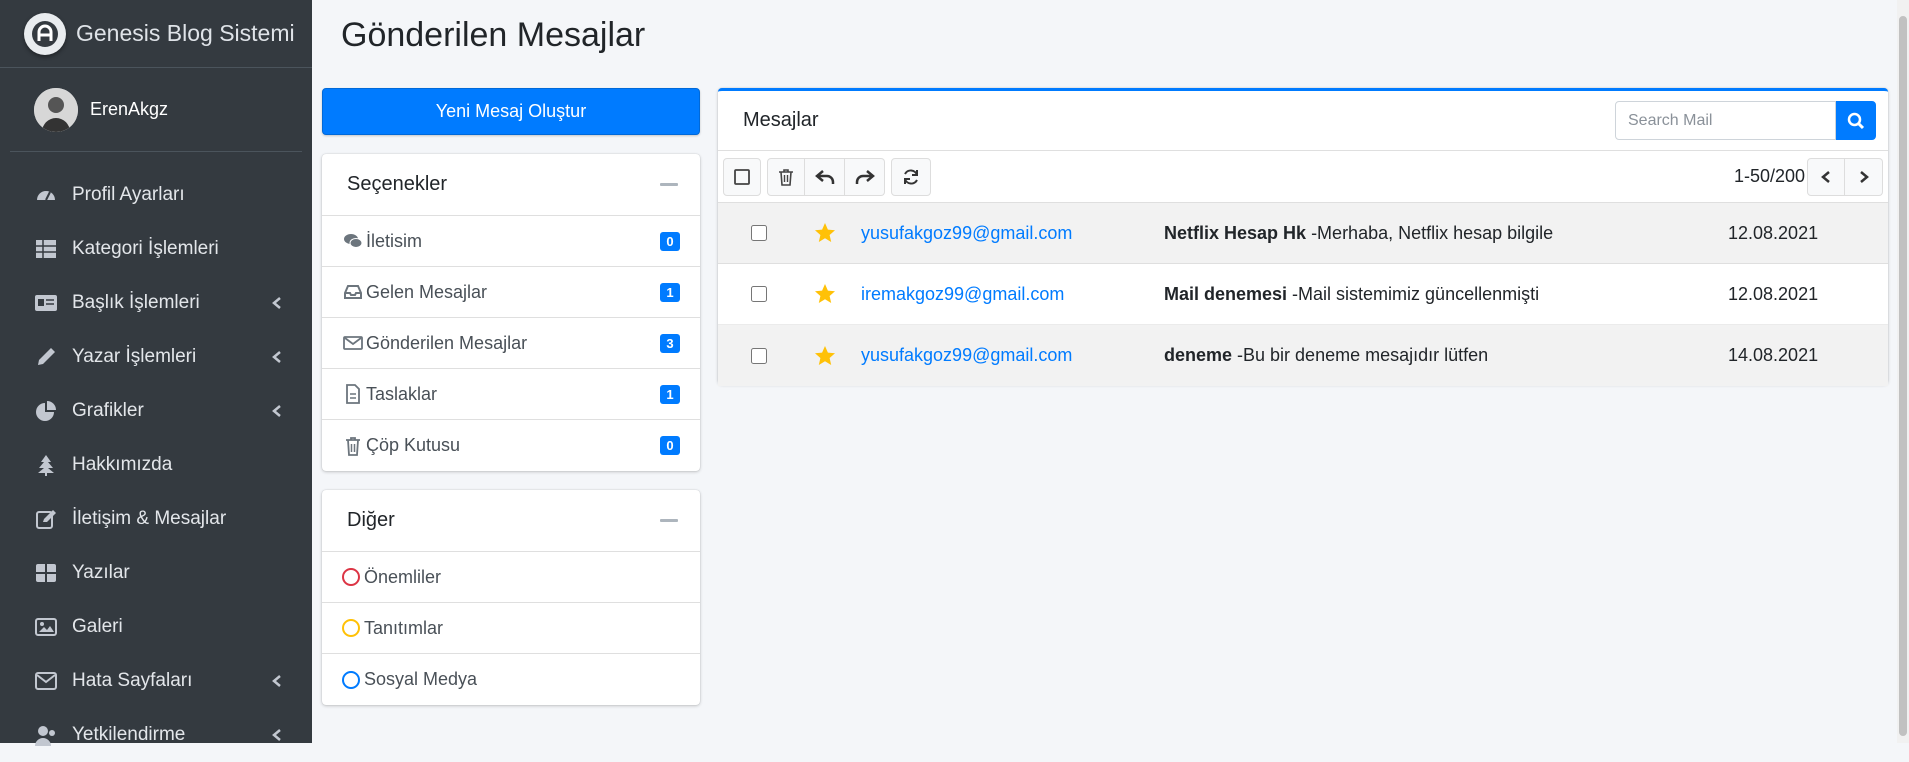  I want to click on page-scrollbar, so click(1903, 371).